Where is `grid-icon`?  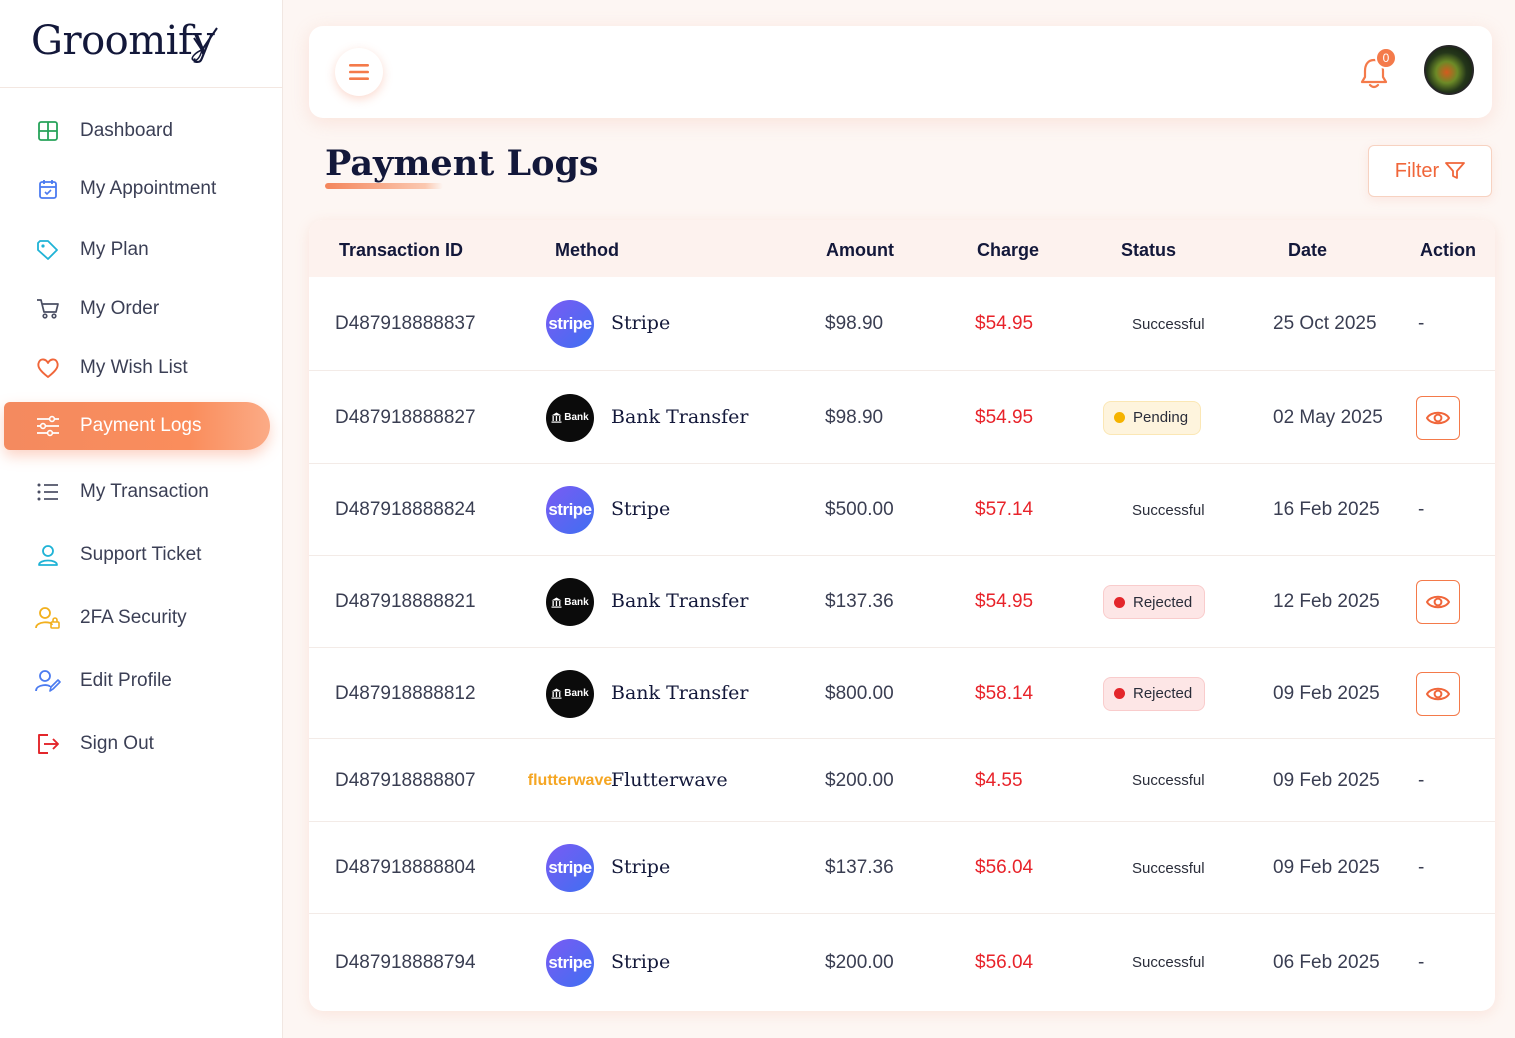 grid-icon is located at coordinates (48, 131).